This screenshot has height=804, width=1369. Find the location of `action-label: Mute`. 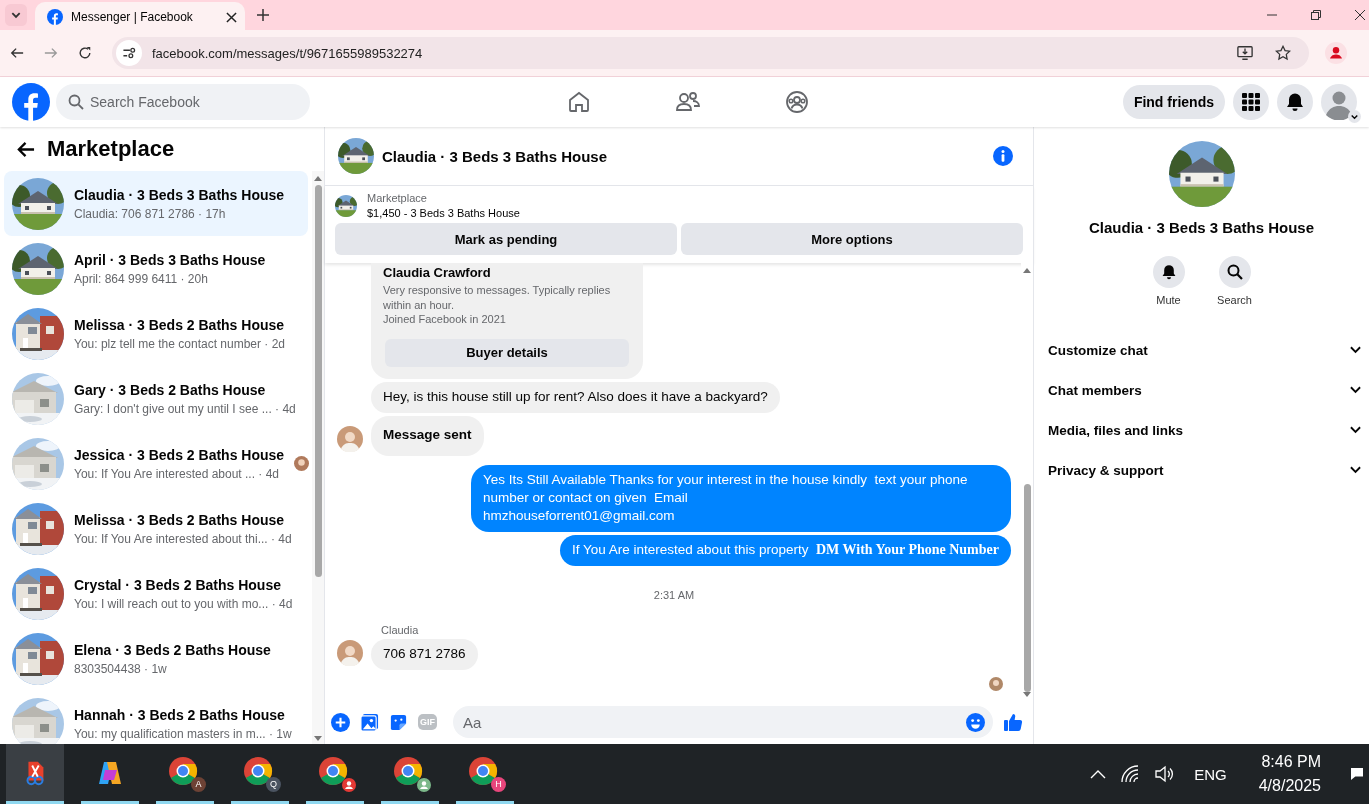

action-label: Mute is located at coordinates (1168, 300).